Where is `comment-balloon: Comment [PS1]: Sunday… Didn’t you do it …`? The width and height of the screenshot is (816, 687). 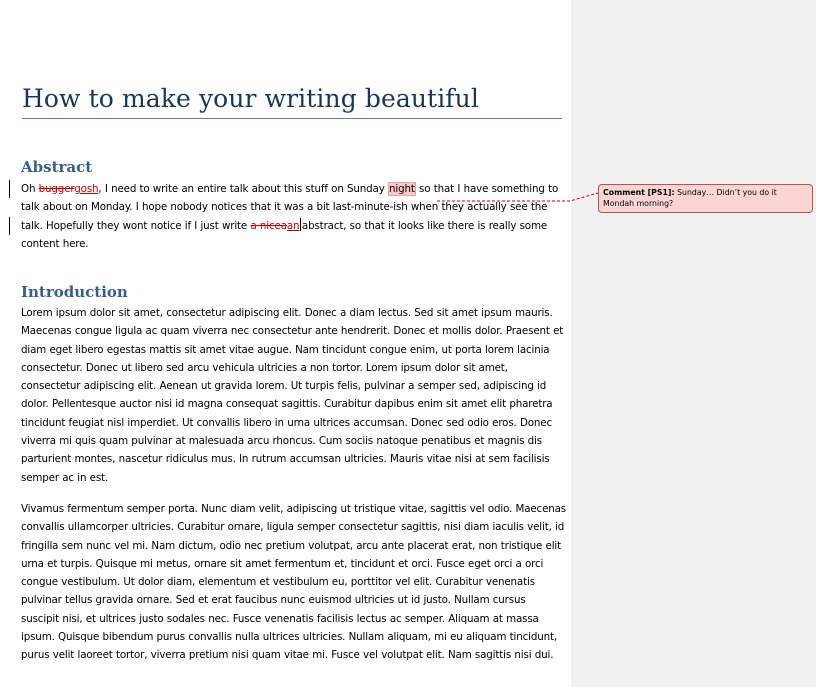 comment-balloon: Comment [PS1]: Sunday… Didn’t you do it … is located at coordinates (705, 198).